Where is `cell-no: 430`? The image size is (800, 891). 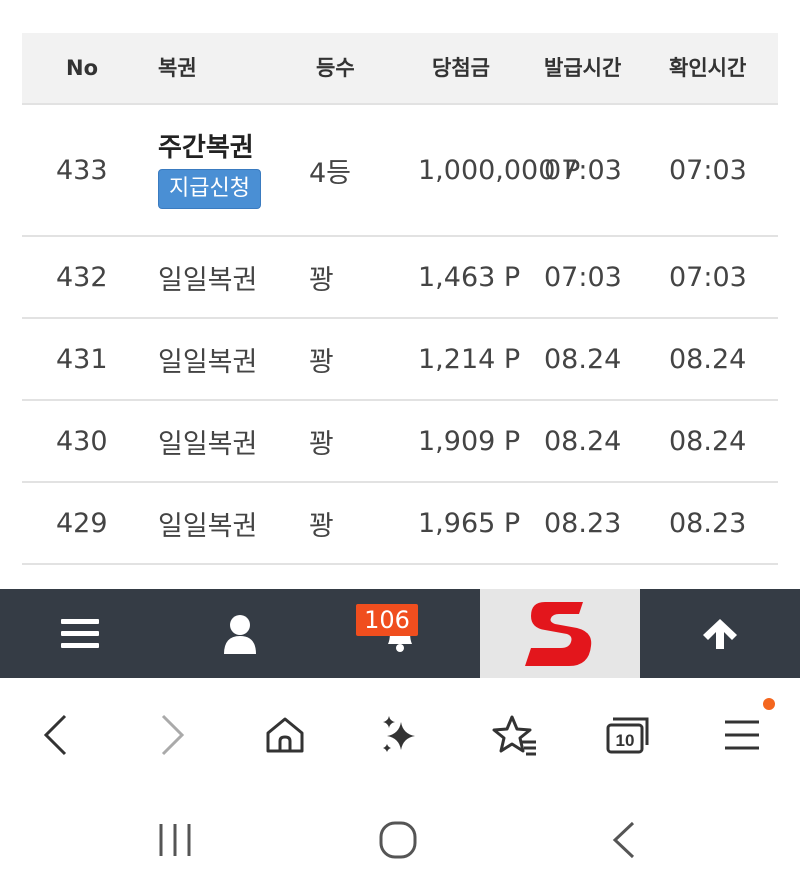 cell-no: 430 is located at coordinates (82, 441).